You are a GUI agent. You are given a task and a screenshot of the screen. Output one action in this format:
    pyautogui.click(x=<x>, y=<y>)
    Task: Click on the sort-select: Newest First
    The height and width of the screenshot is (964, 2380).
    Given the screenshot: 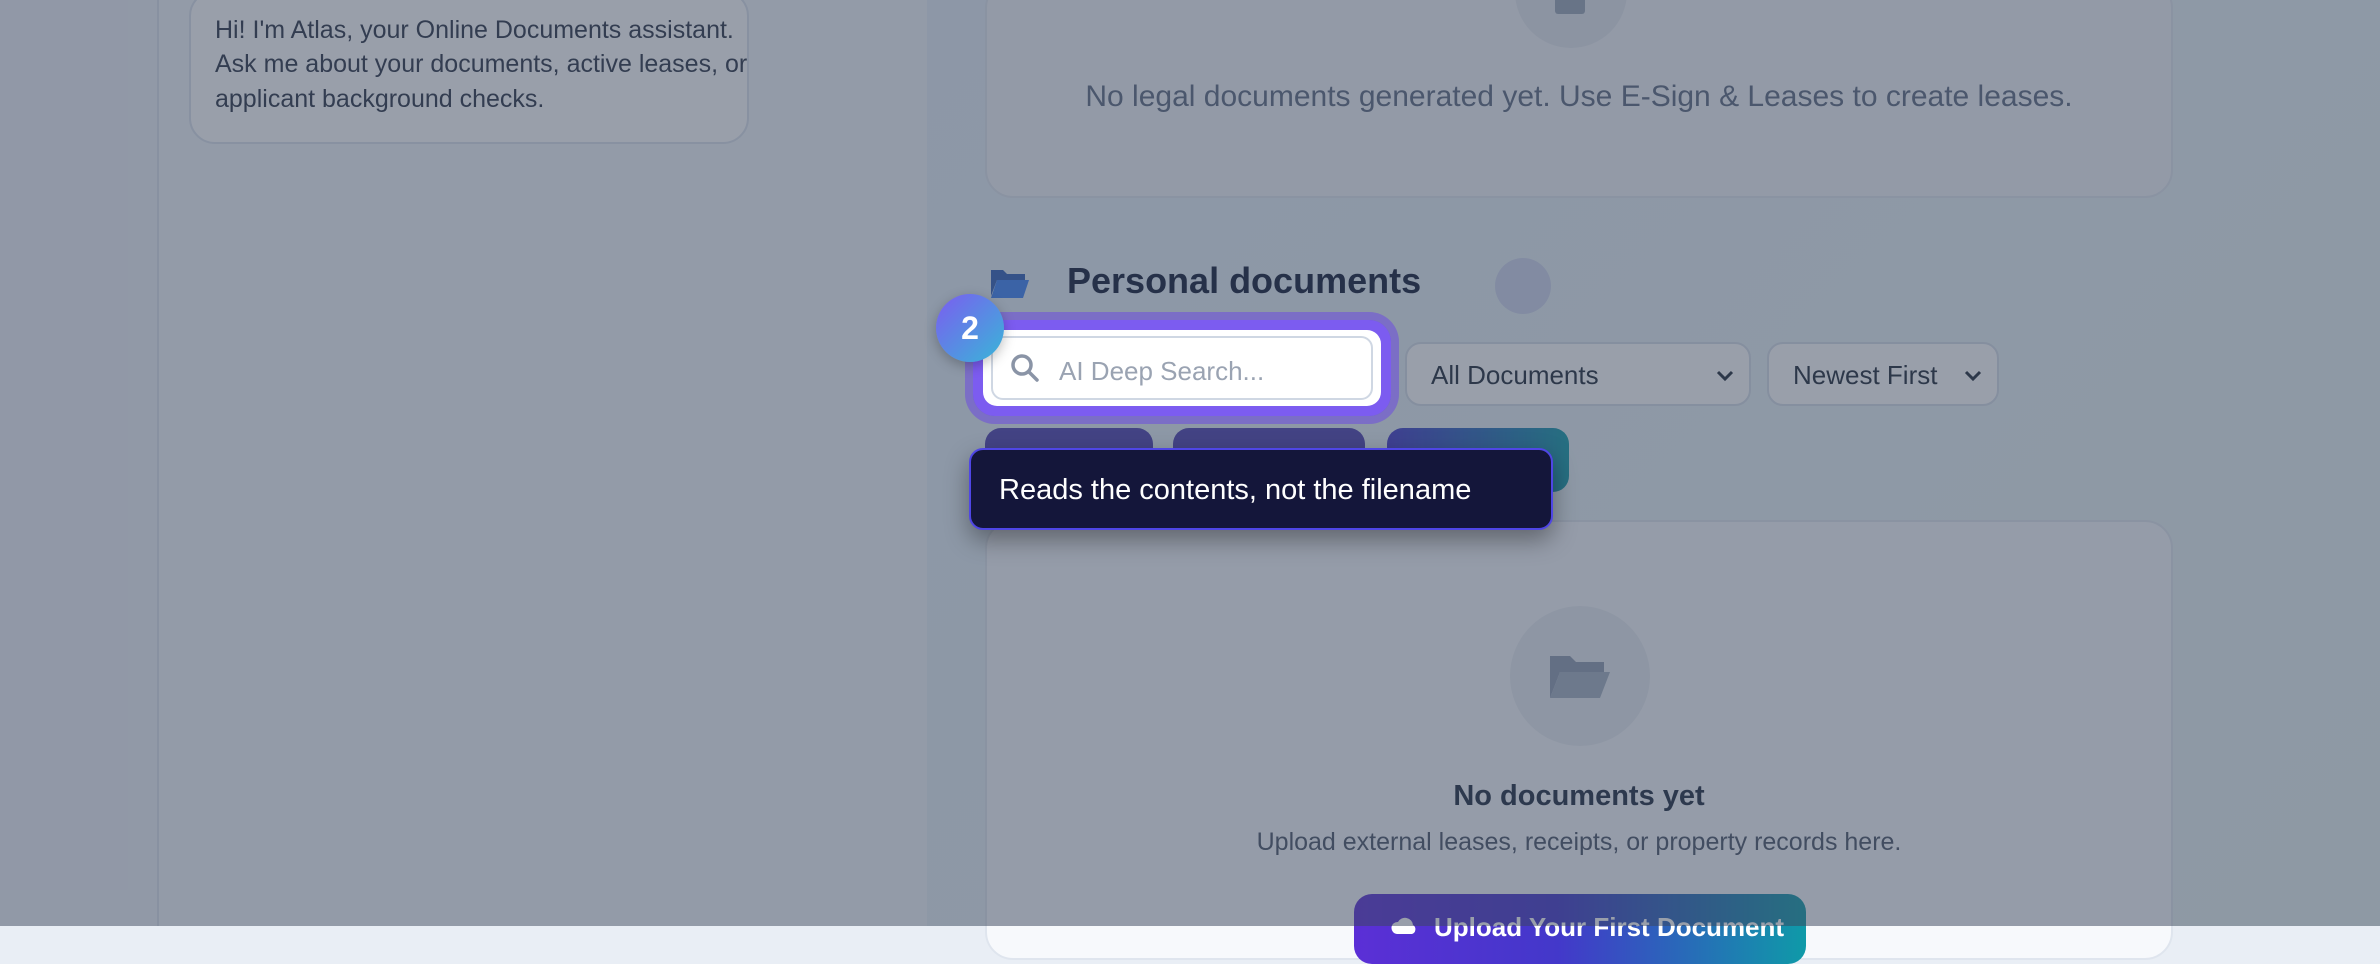 What is the action you would take?
    pyautogui.click(x=1883, y=374)
    